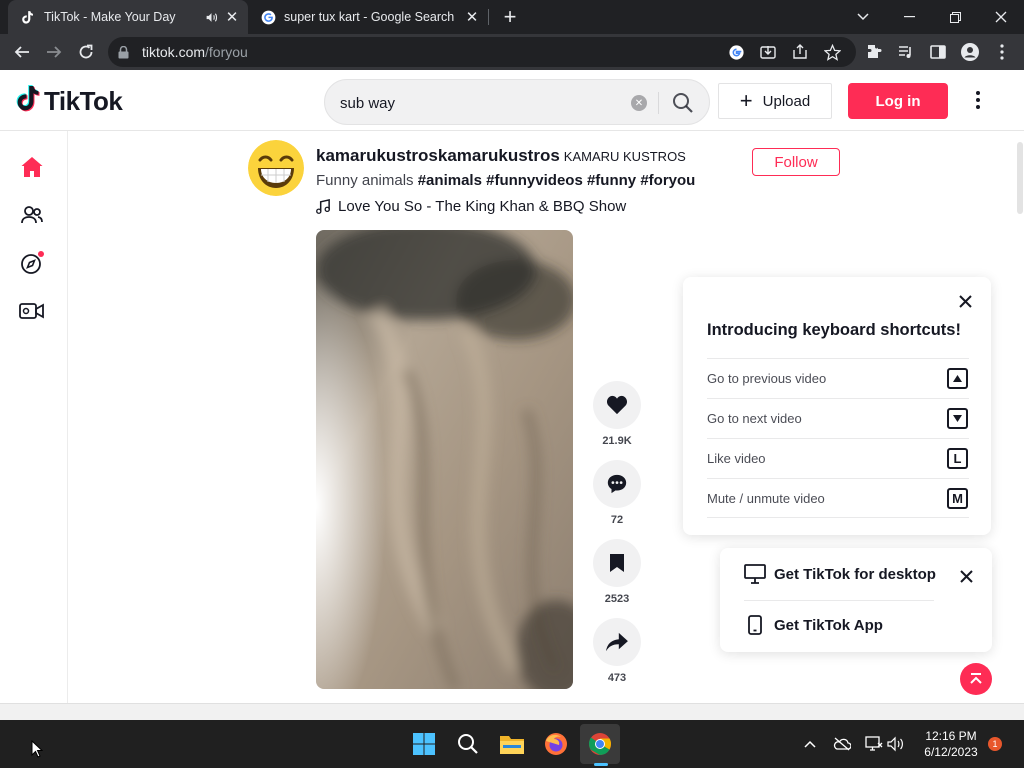 The width and height of the screenshot is (1024, 768). What do you see at coordinates (110, 17) in the screenshot?
I see `tab-title: TikTok - Make Your Day` at bounding box center [110, 17].